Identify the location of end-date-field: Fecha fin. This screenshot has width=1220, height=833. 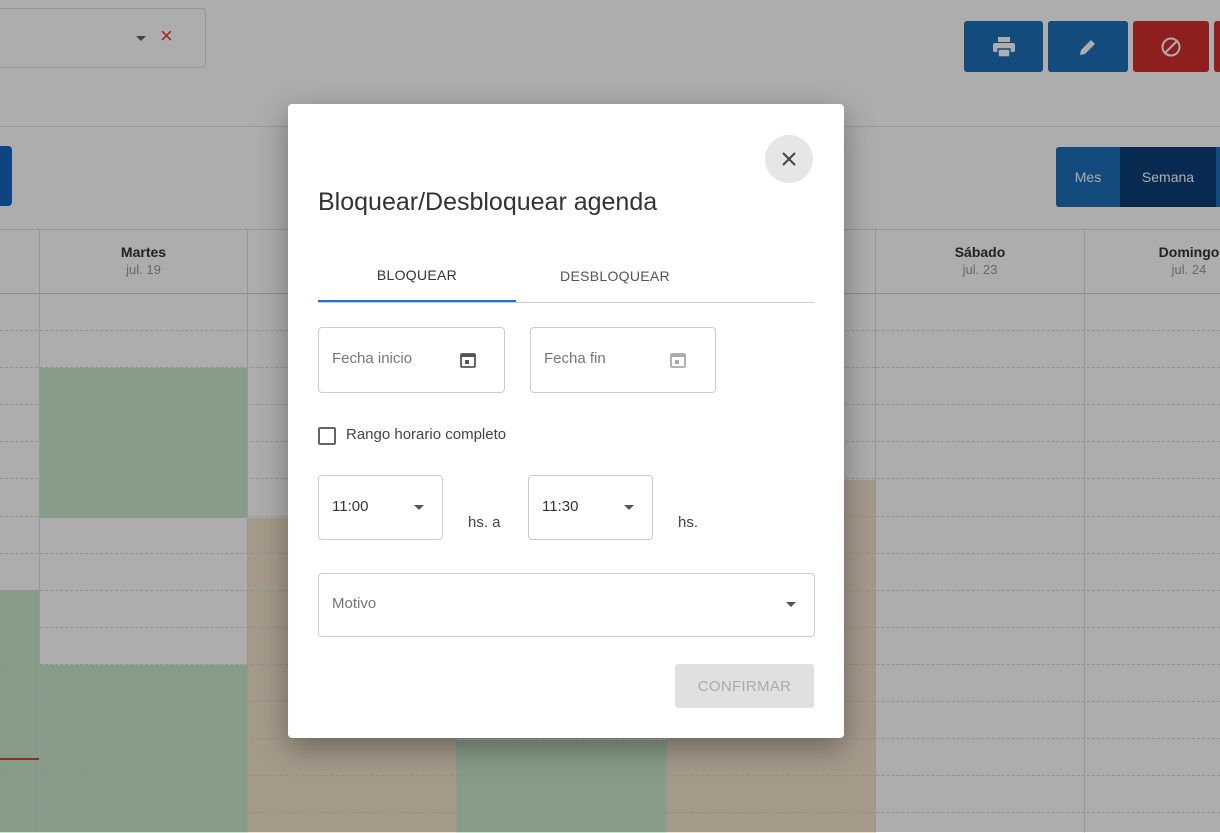
(623, 360).